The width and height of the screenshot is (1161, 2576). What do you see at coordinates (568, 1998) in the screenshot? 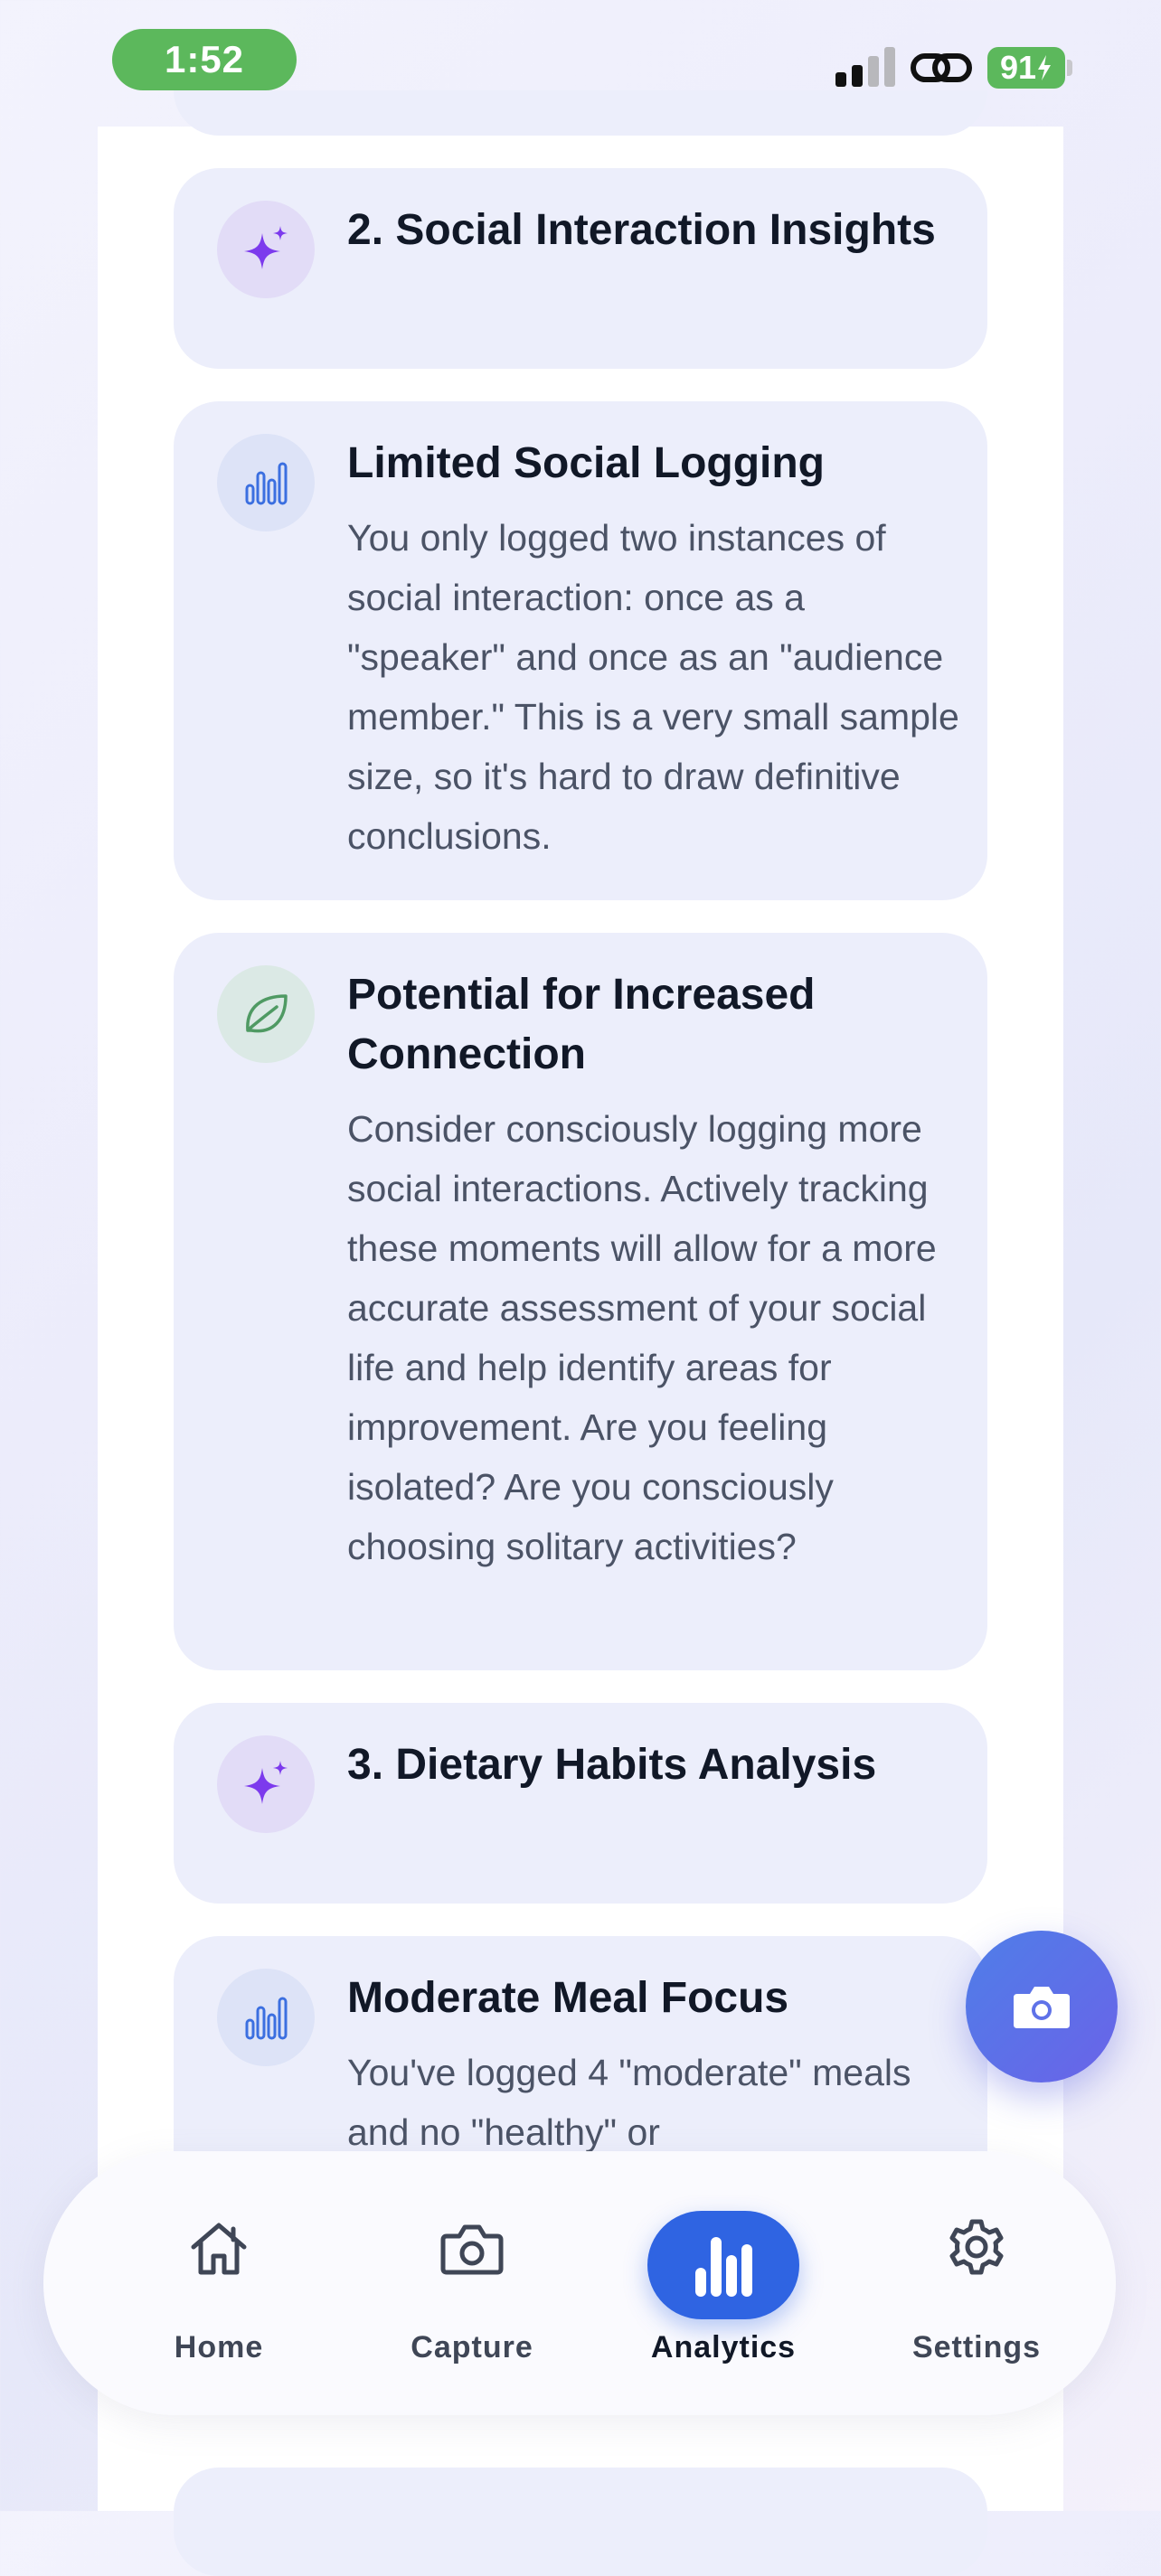
I see `card-title: Moderate Meal Focus` at bounding box center [568, 1998].